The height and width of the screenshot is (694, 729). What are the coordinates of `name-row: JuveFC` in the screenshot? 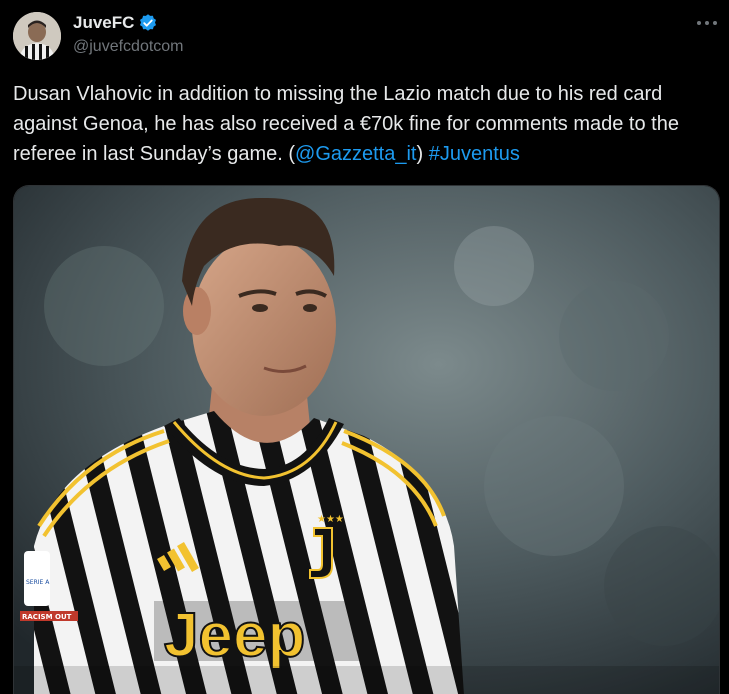 It's located at (128, 23).